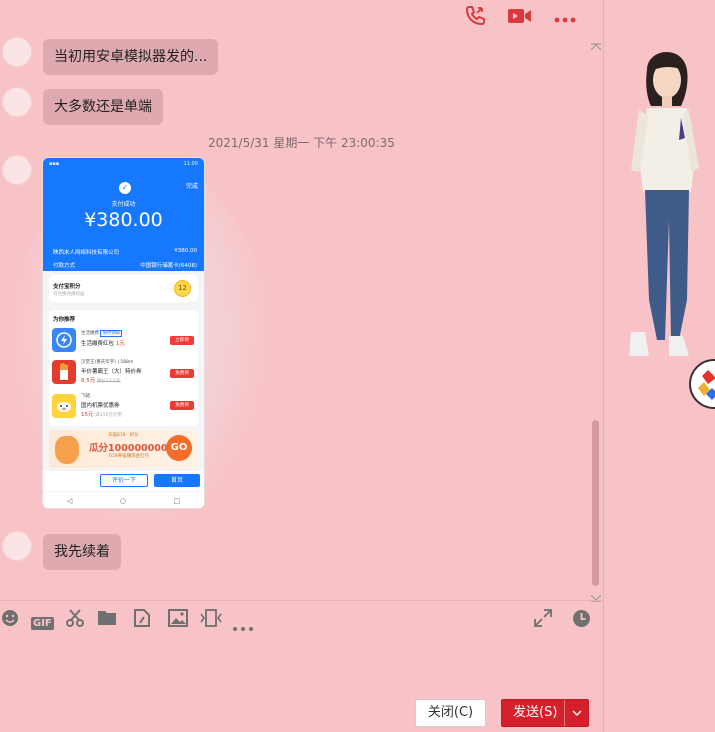 Image resolution: width=715 pixels, height=732 pixels. I want to click on send-file-icon, so click(142, 620).